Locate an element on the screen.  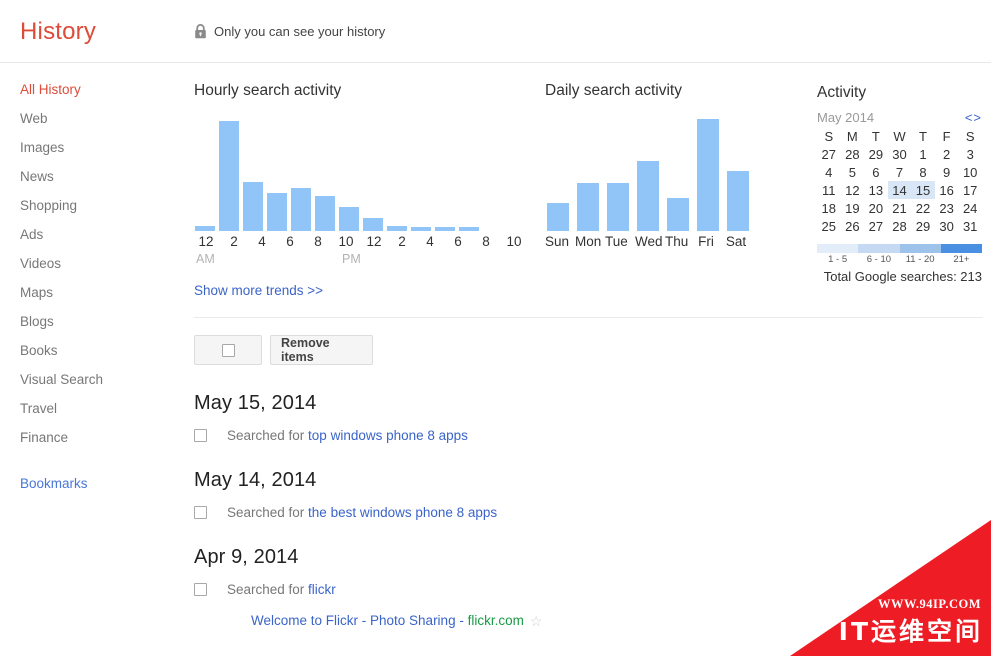
calendar-nav: <> is located at coordinates (973, 117).